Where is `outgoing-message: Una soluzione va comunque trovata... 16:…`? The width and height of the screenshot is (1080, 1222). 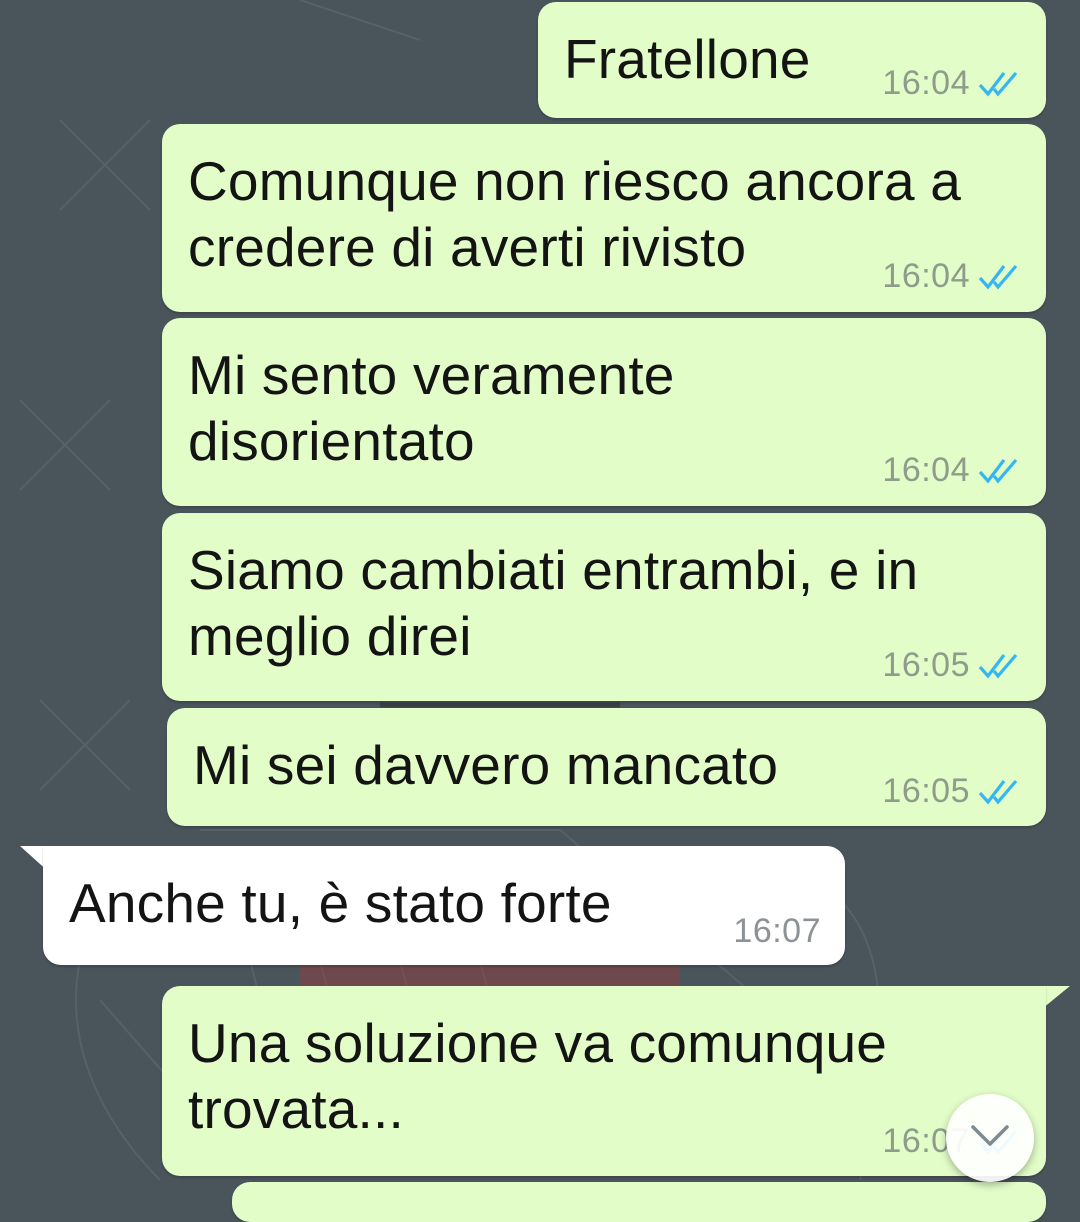
outgoing-message: Una soluzione va comunque trovata... 16:… is located at coordinates (604, 1081).